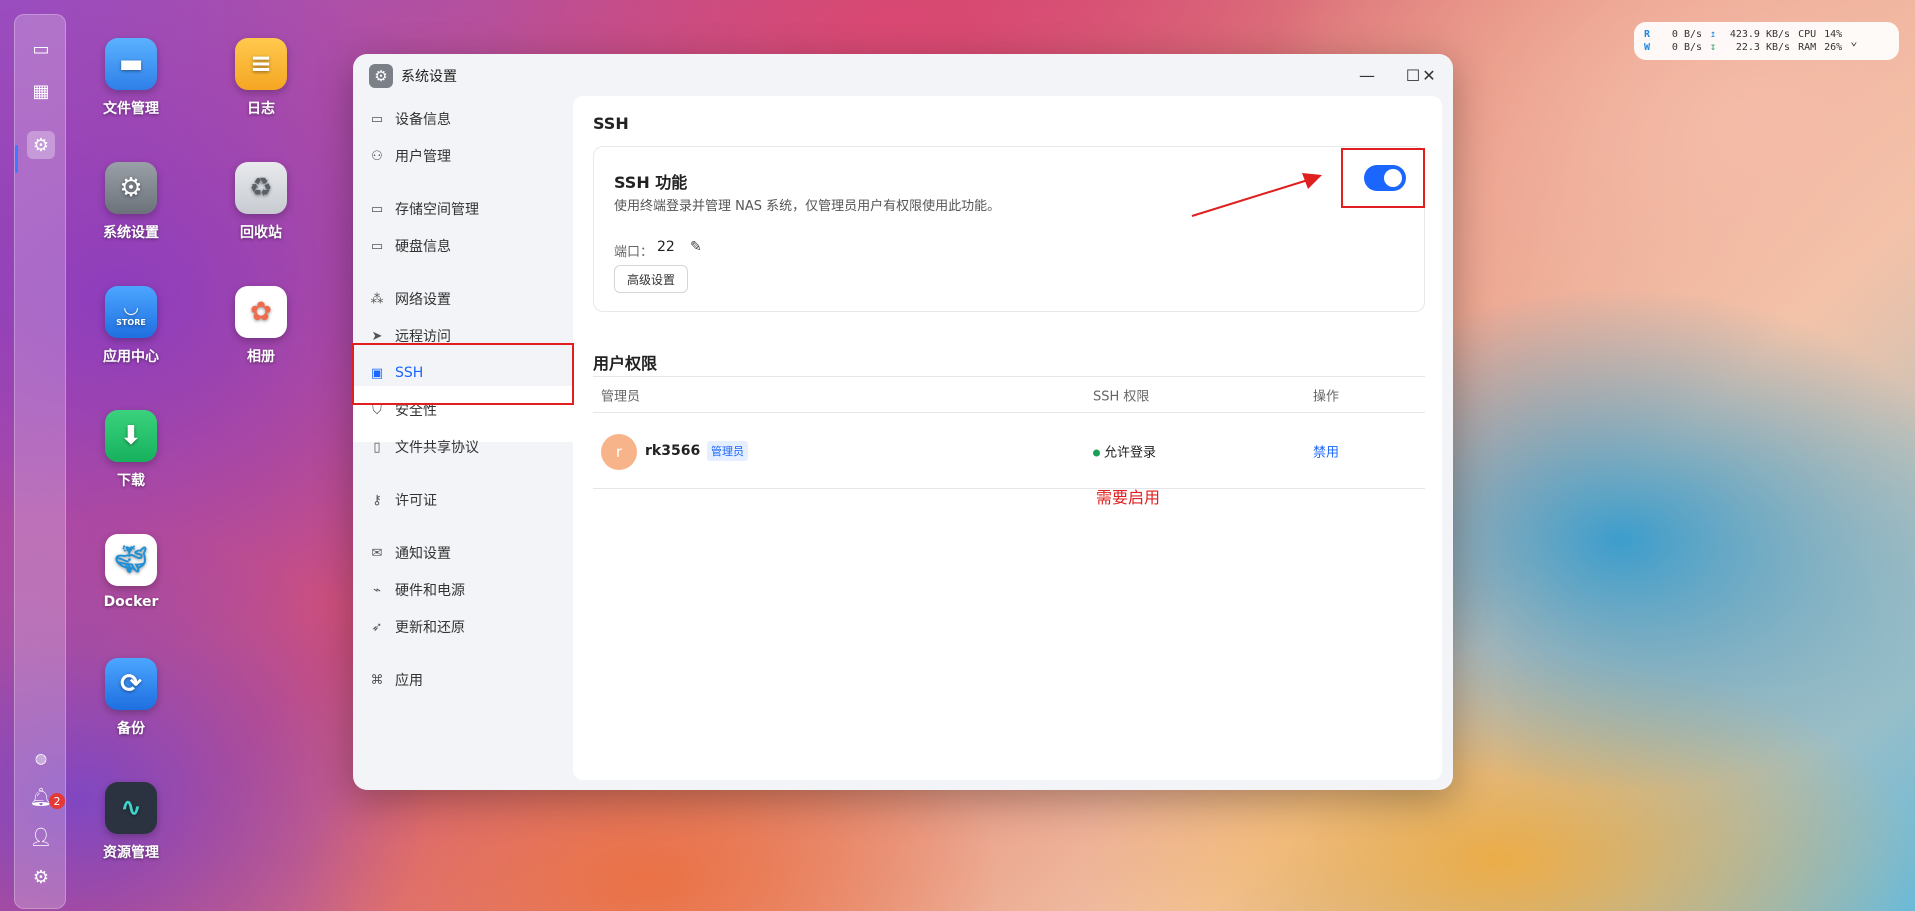  What do you see at coordinates (41, 837) in the screenshot?
I see `user-icon: 👤︎` at bounding box center [41, 837].